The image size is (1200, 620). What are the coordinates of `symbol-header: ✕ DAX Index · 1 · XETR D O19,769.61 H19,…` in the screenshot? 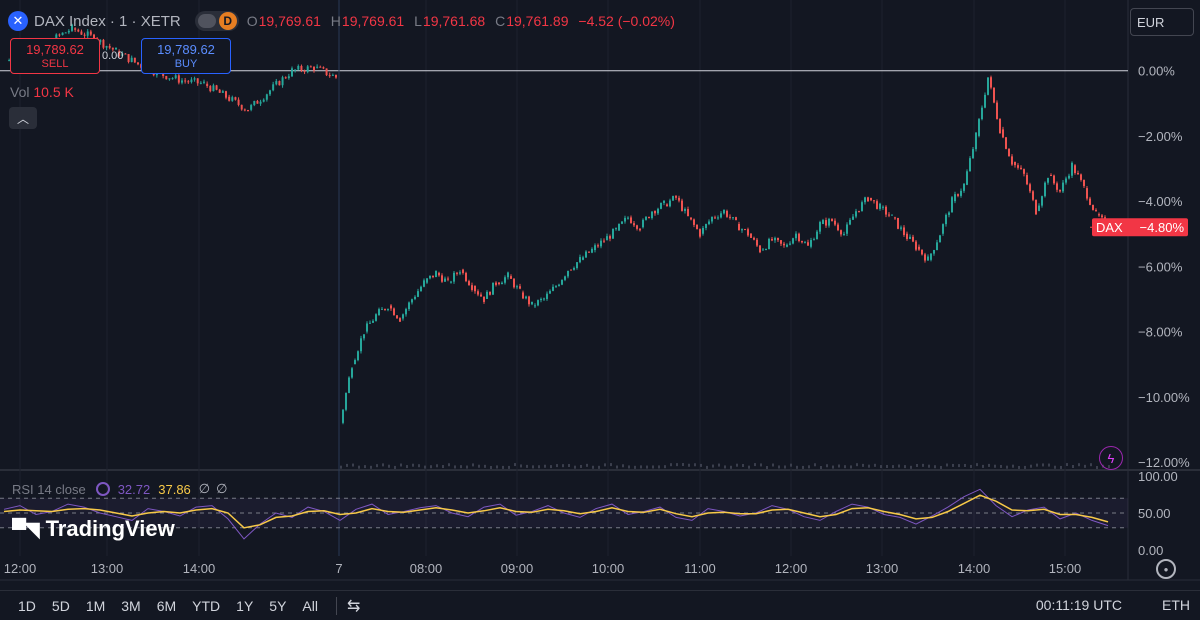 It's located at (344, 21).